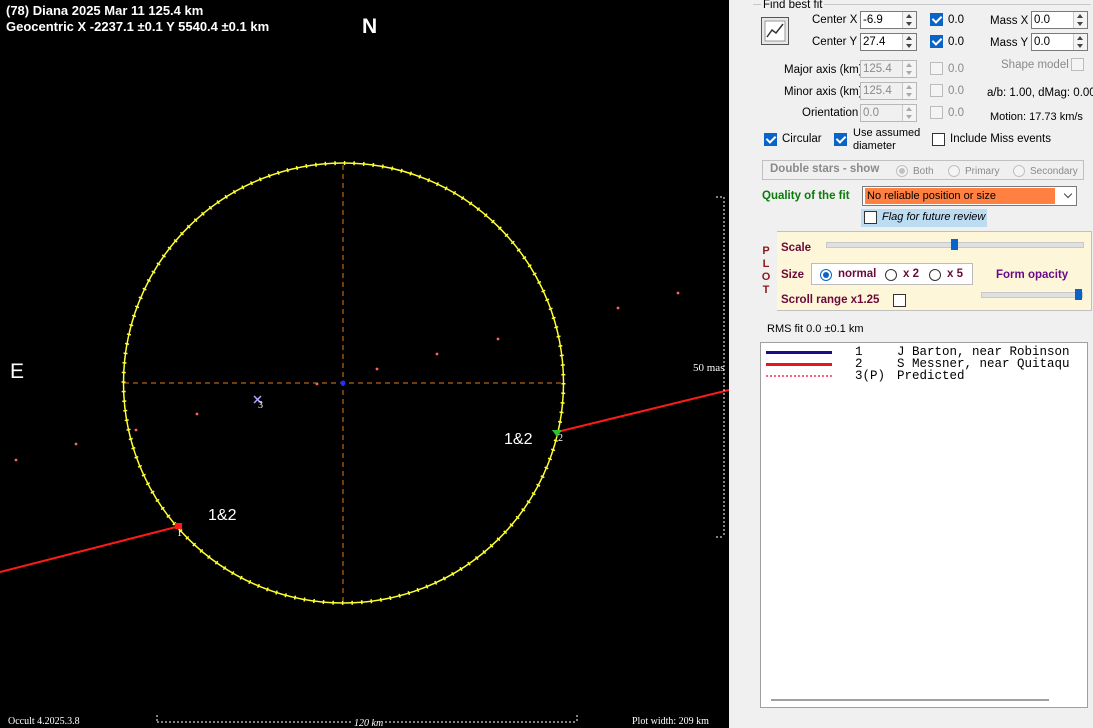  Describe the element at coordinates (1059, 42) in the screenshot. I see `mass-y-input: 0.0` at that location.